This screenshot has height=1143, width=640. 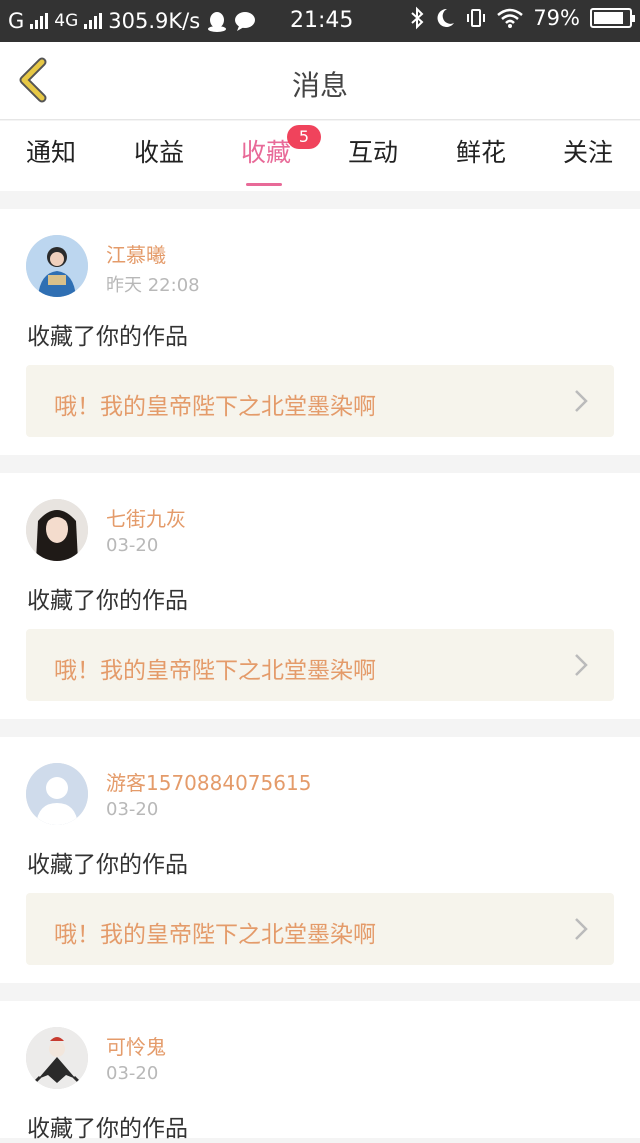 I want to click on bluetooth-icon, so click(x=417, y=18).